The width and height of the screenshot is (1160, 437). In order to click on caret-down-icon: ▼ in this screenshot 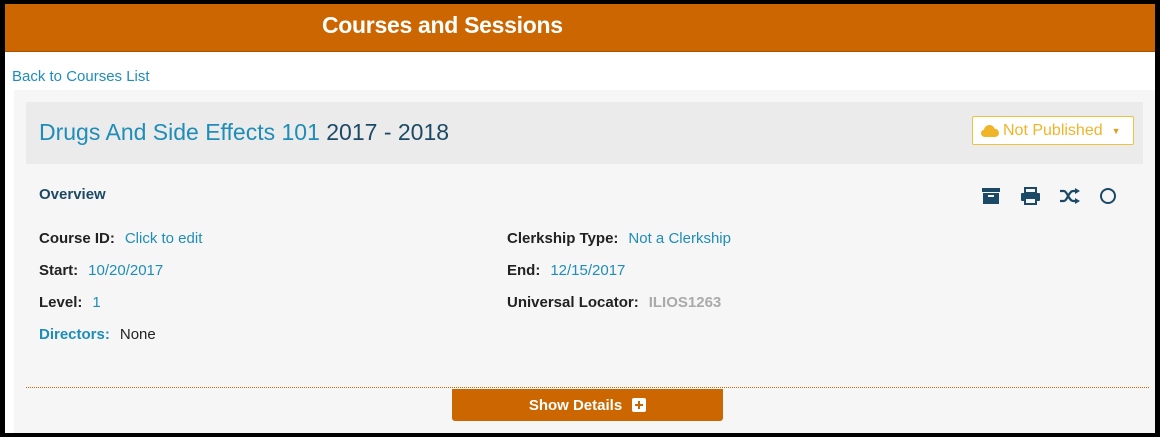, I will do `click(1116, 130)`.